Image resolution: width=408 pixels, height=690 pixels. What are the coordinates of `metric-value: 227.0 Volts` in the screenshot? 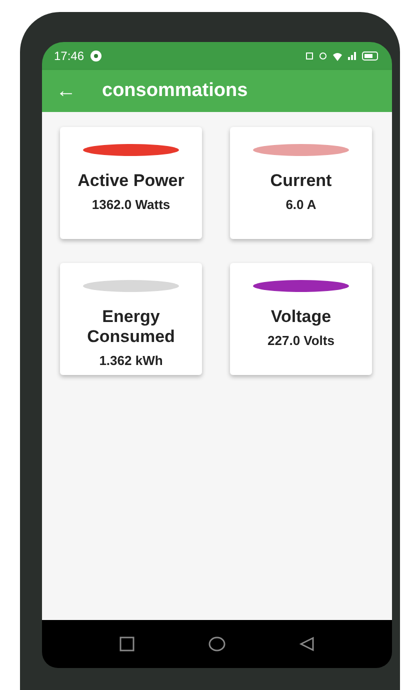 It's located at (301, 340).